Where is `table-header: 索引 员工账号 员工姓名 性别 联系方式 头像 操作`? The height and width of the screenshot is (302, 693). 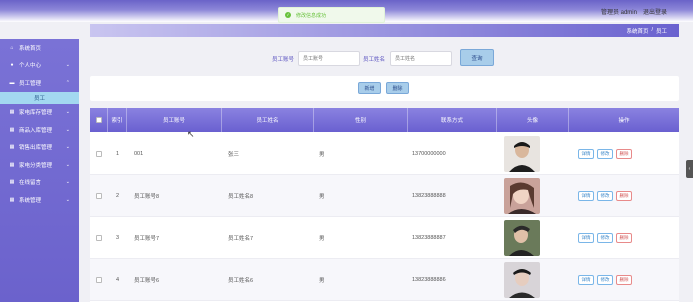
table-header: 索引 员工账号 员工姓名 性别 联系方式 头像 操作 is located at coordinates (384, 120).